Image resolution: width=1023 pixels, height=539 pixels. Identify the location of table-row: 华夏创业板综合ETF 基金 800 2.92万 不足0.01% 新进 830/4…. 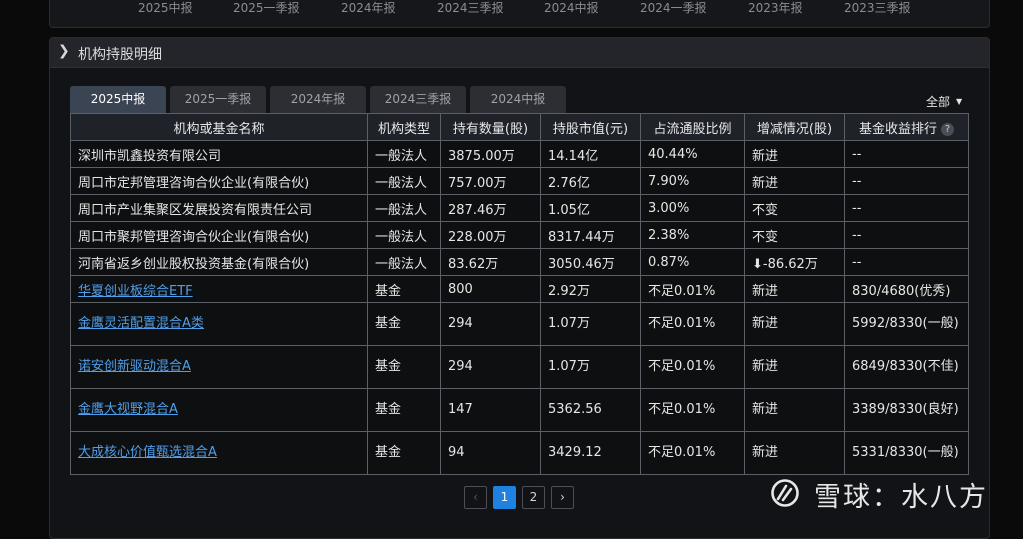
(519, 289).